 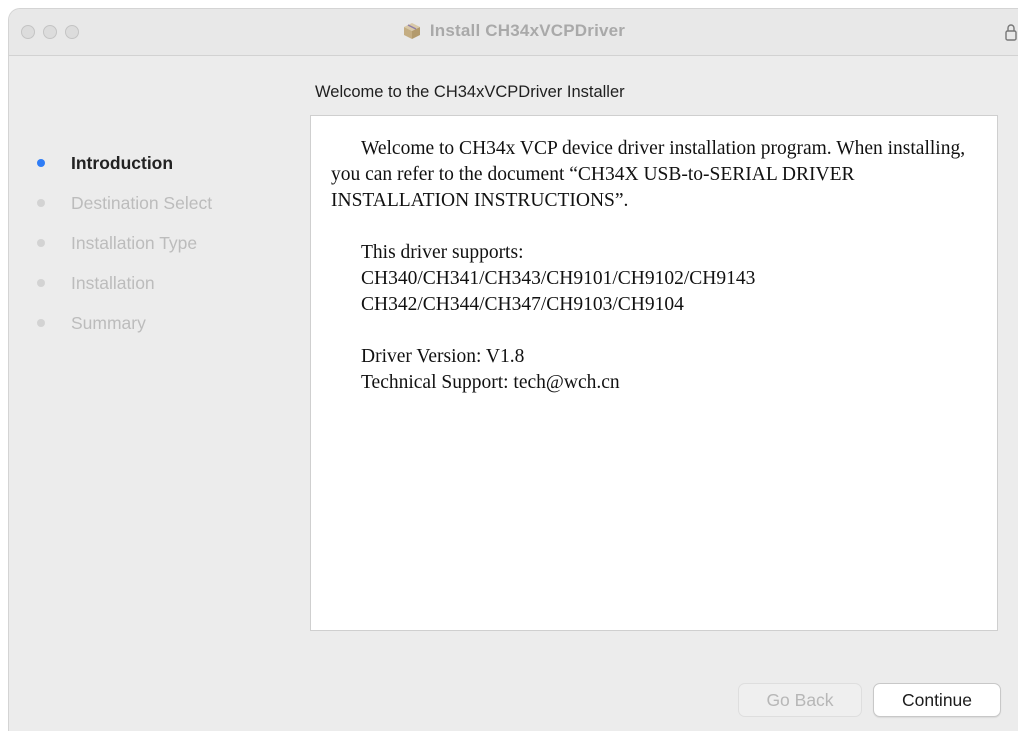 What do you see at coordinates (442, 252) in the screenshot?
I see `supports-label: This driver supports:` at bounding box center [442, 252].